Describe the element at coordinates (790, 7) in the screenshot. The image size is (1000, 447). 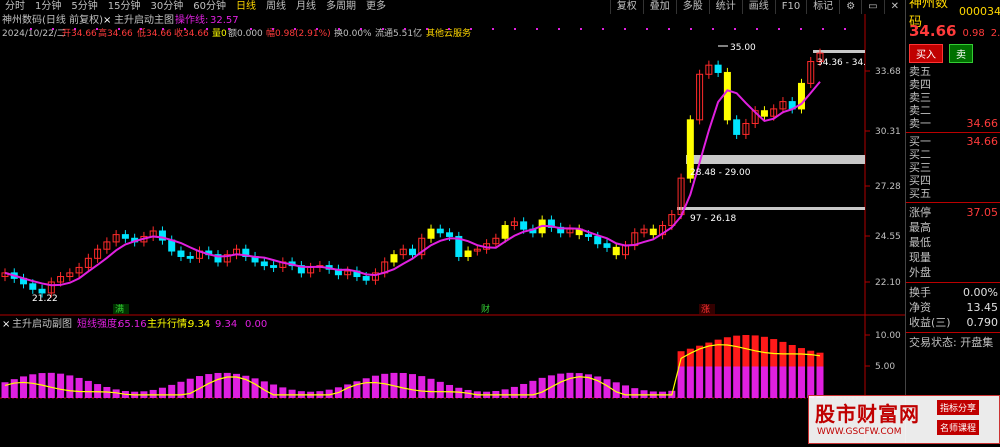
I see `f10-button: F10` at that location.